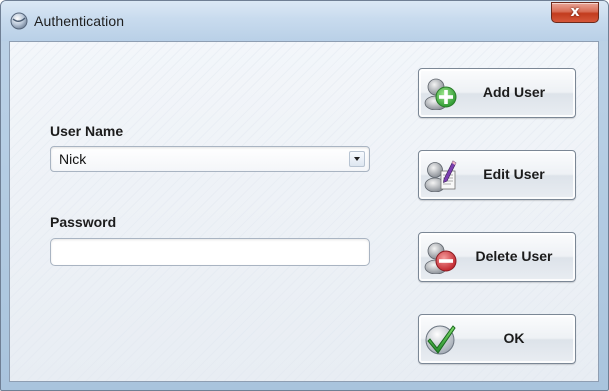 This screenshot has width=609, height=391. I want to click on password-field, so click(210, 252).